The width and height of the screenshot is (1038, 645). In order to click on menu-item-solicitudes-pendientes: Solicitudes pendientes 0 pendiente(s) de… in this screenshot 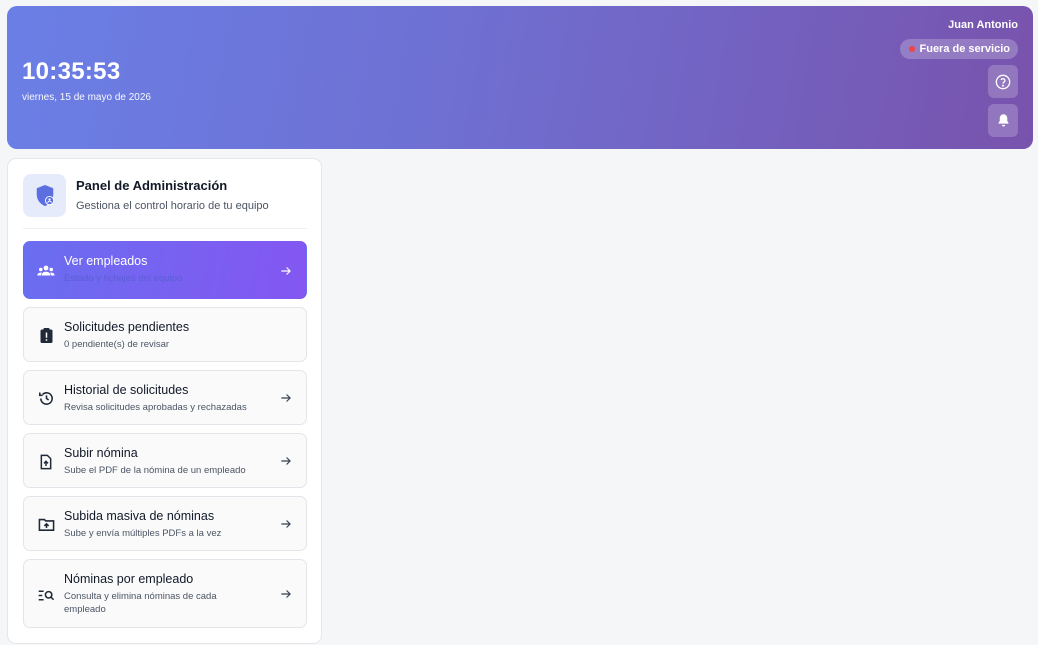, I will do `click(165, 334)`.